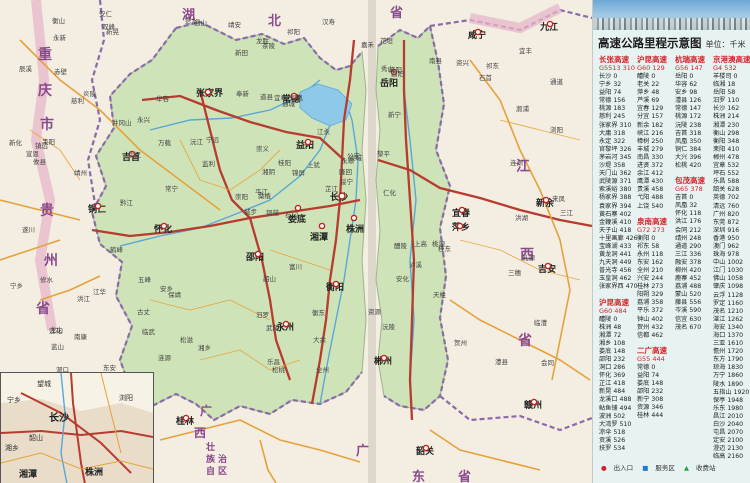  Describe the element at coordinates (540, 323) in the screenshot. I see `town-label: 临澧` at that location.